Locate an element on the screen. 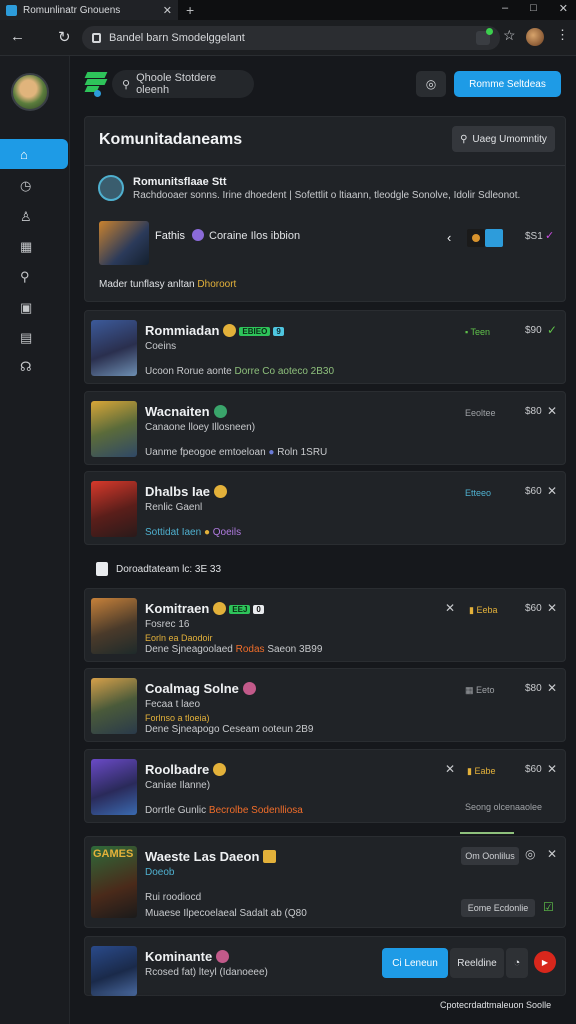 This screenshot has height=1024, width=576. section-label: Doroadtateam lc: 3E 33 is located at coordinates (169, 569).